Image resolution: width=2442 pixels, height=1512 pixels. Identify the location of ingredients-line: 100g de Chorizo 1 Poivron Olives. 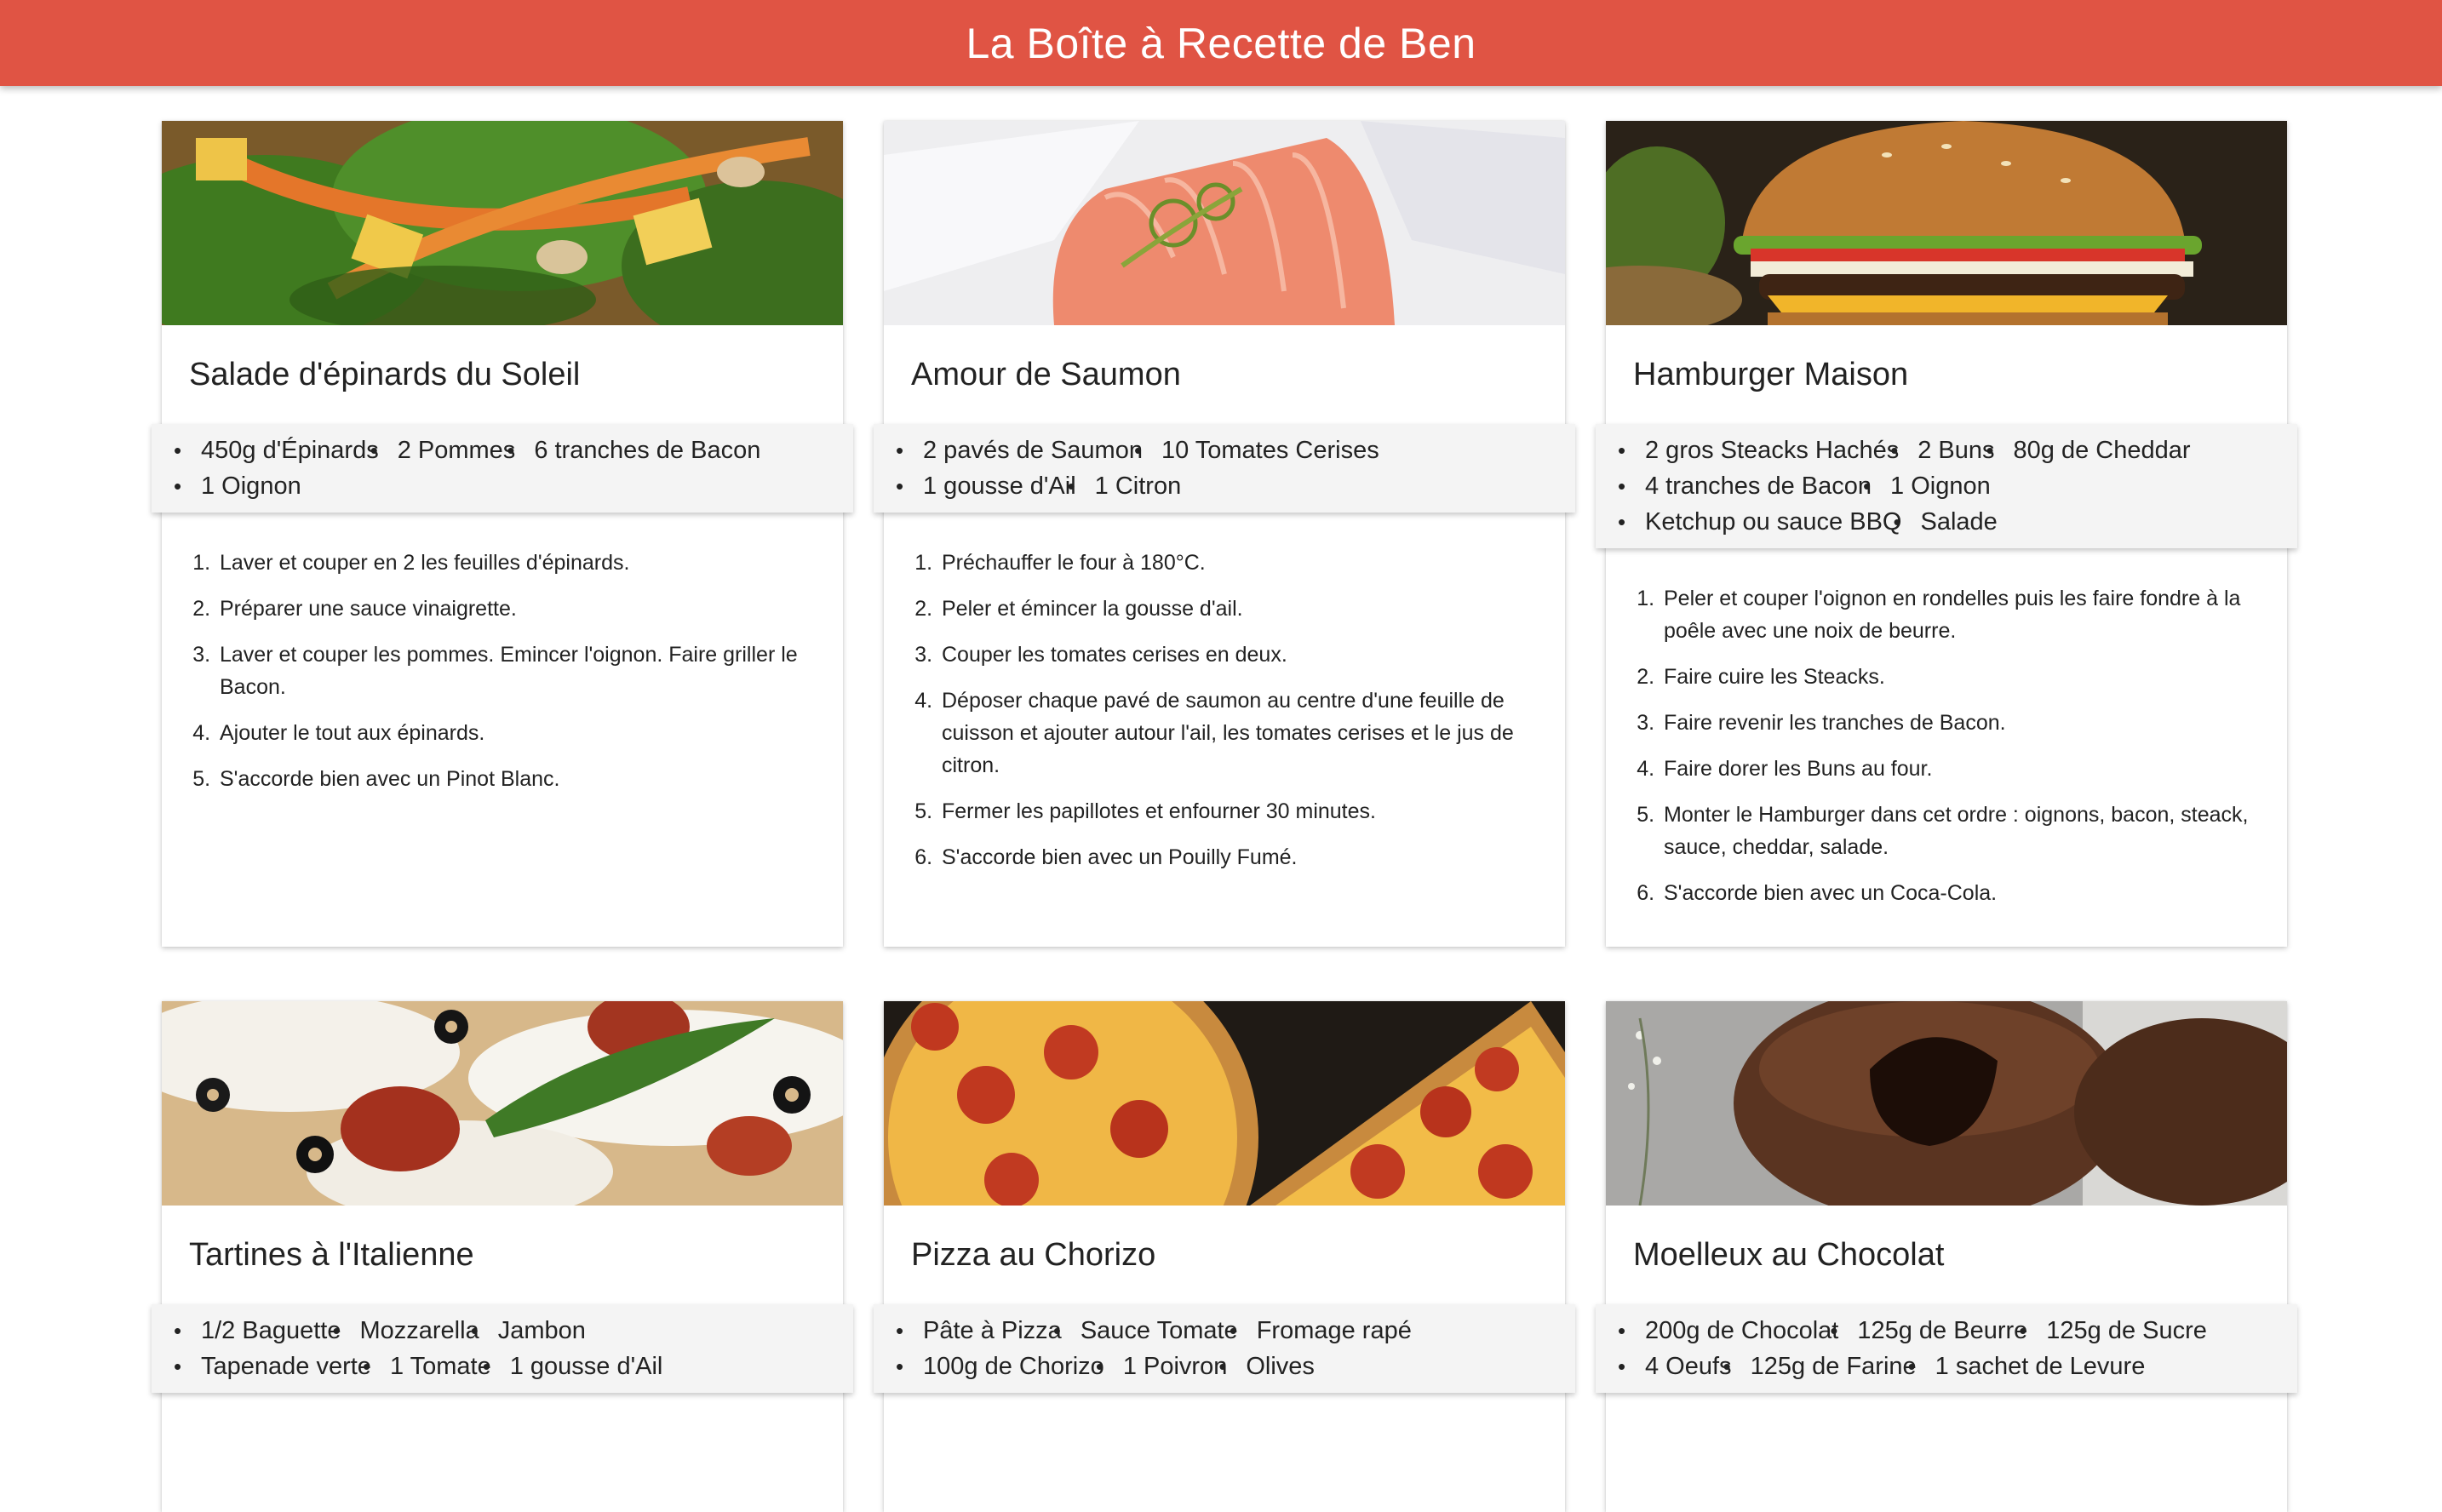
(1224, 1366).